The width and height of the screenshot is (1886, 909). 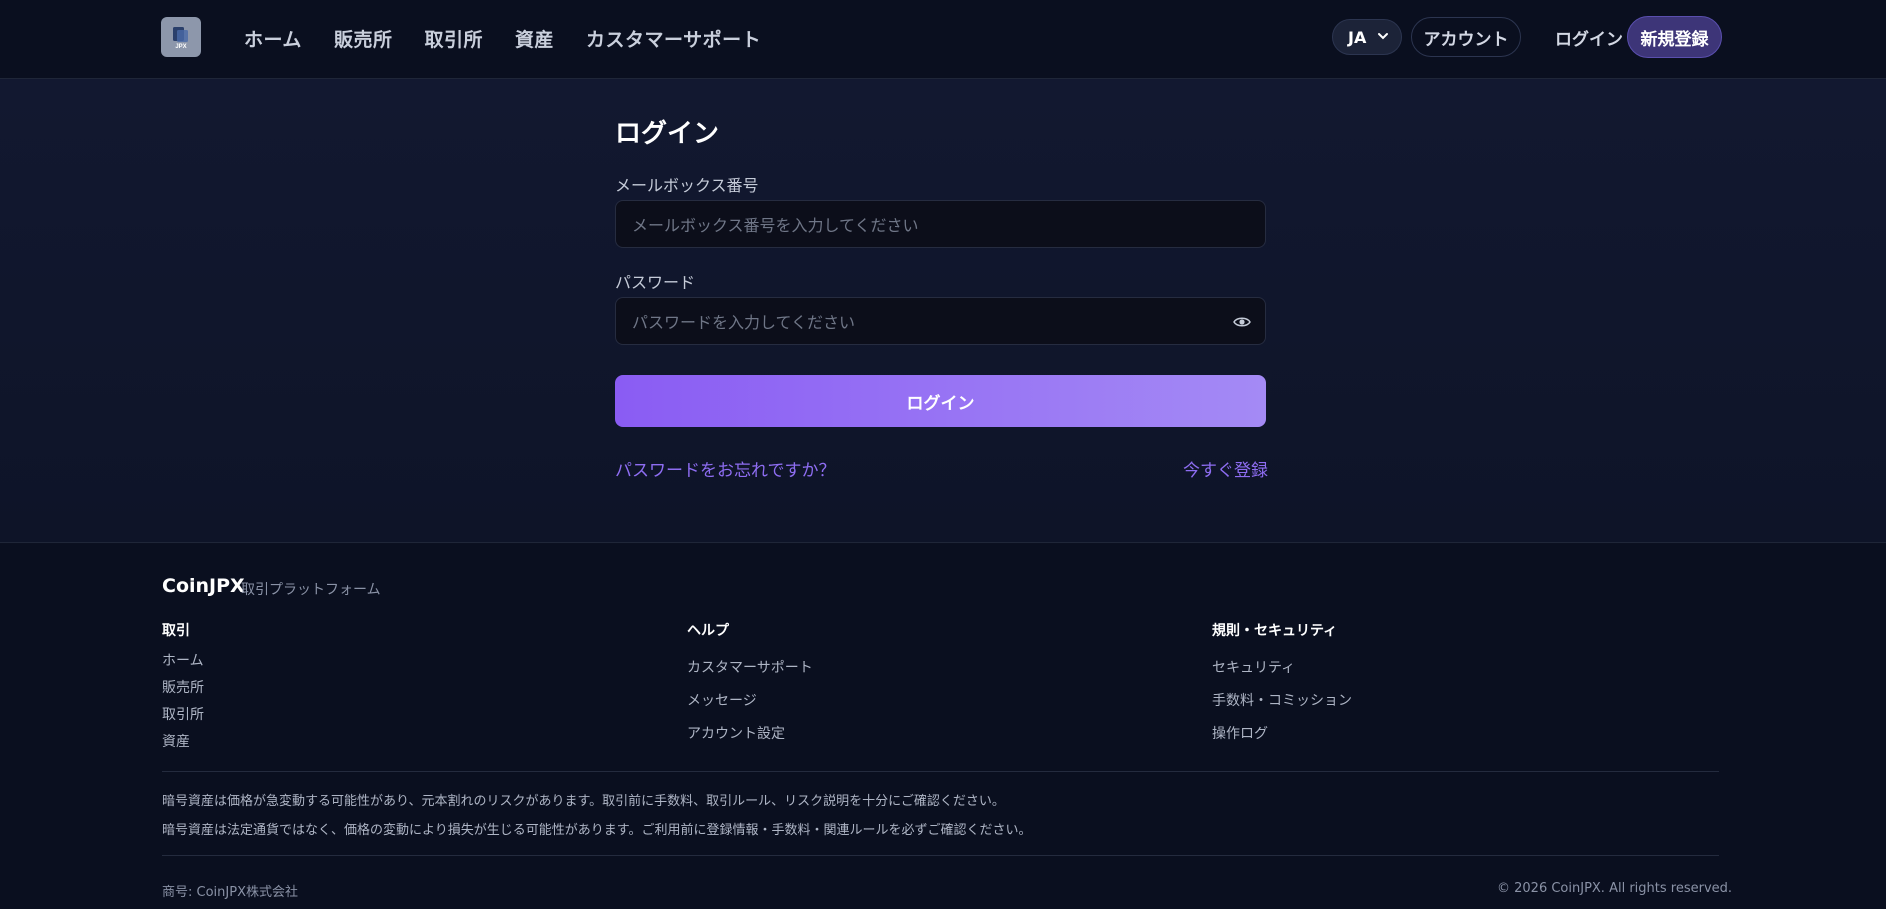 I want to click on eye-icon, so click(x=1242, y=322).